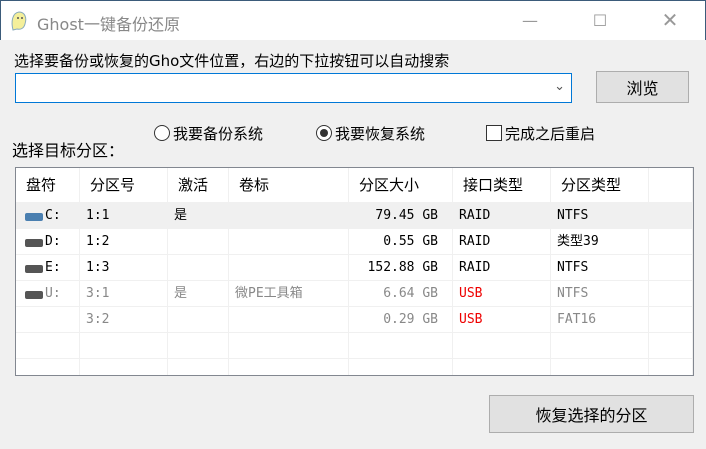  Describe the element at coordinates (600, 20) in the screenshot. I see `maximize-button: ☐` at that location.